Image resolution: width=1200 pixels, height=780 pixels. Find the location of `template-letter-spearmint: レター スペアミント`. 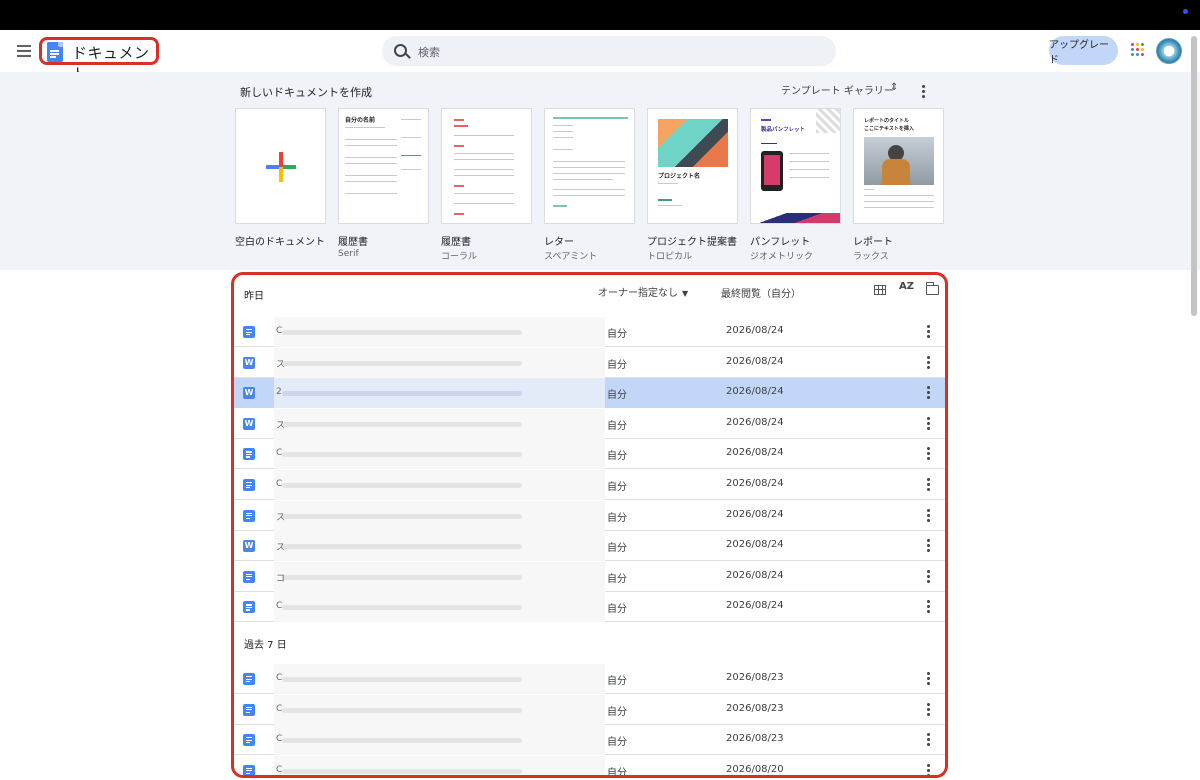

template-letter-spearmint: レター スペアミント is located at coordinates (590, 185).